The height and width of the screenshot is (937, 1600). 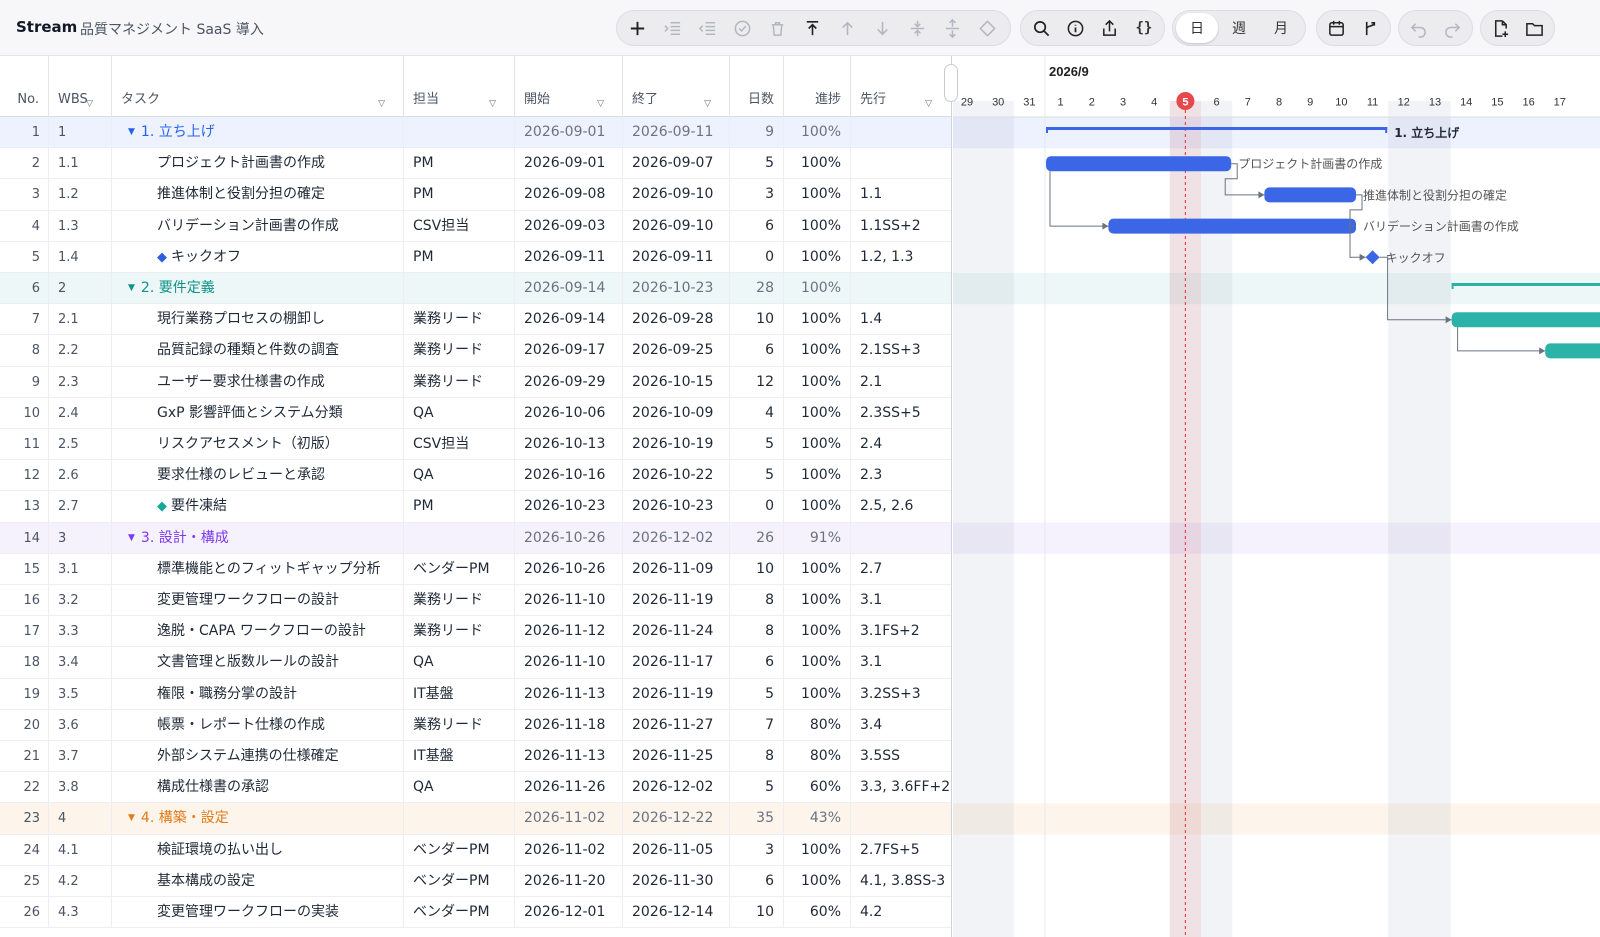 I want to click on start-date-cell: 2026-11-26, so click(x=569, y=788).